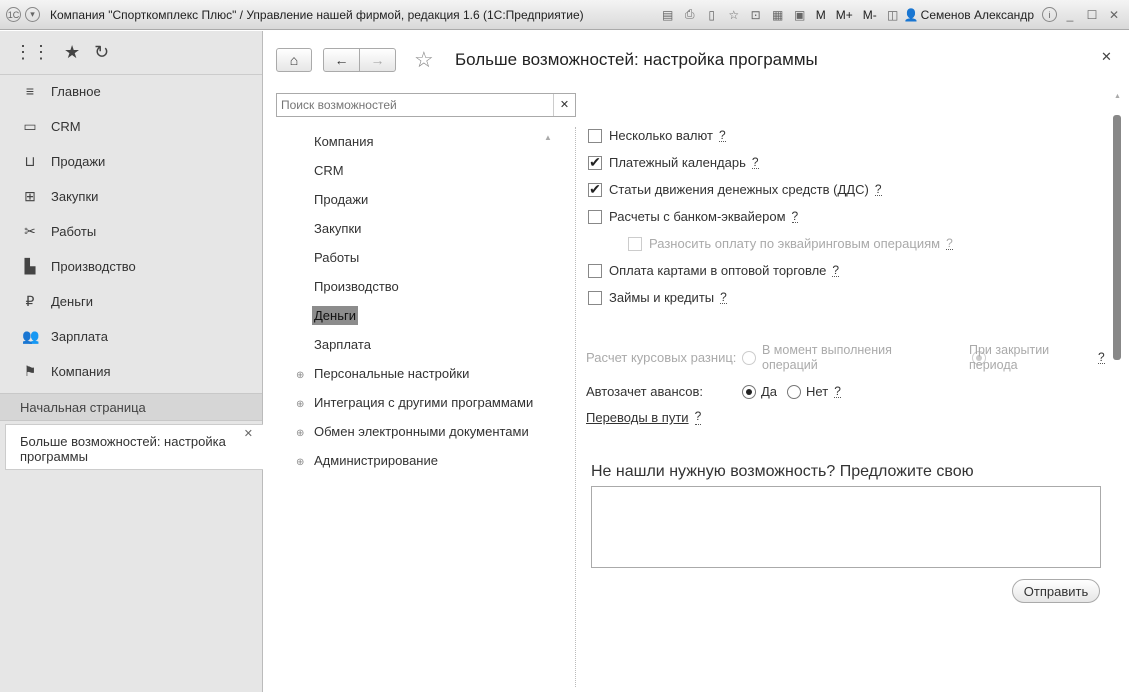  What do you see at coordinates (548, 137) in the screenshot?
I see `tree-scroll-up-icon: ▲` at bounding box center [548, 137].